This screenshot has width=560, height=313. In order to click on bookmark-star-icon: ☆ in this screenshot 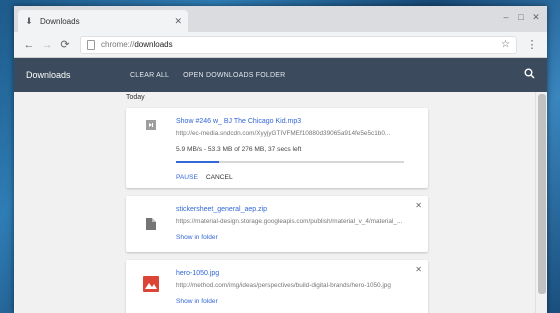, I will do `click(505, 44)`.